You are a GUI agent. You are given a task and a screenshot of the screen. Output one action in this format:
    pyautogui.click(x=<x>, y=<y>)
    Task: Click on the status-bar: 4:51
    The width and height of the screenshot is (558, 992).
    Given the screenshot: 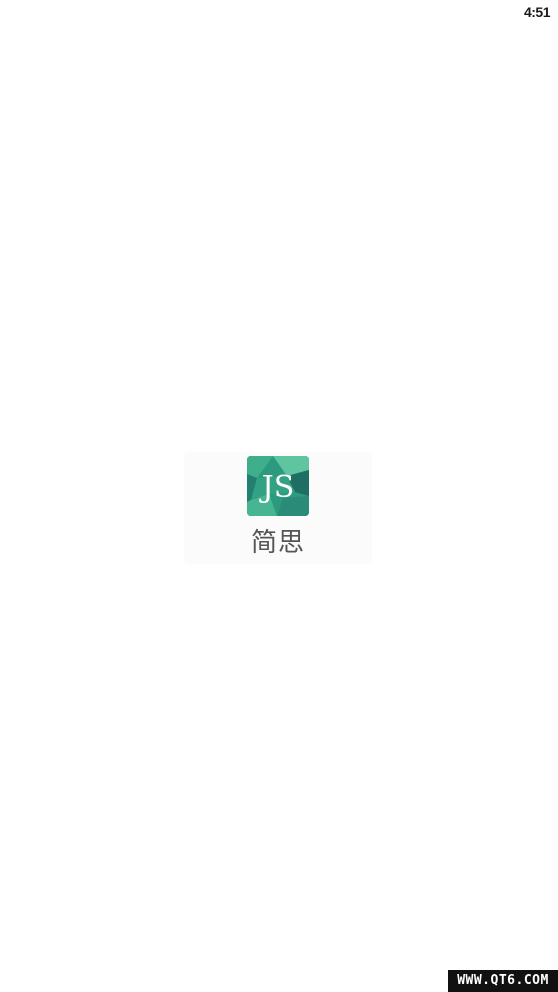 What is the action you would take?
    pyautogui.click(x=279, y=12)
    